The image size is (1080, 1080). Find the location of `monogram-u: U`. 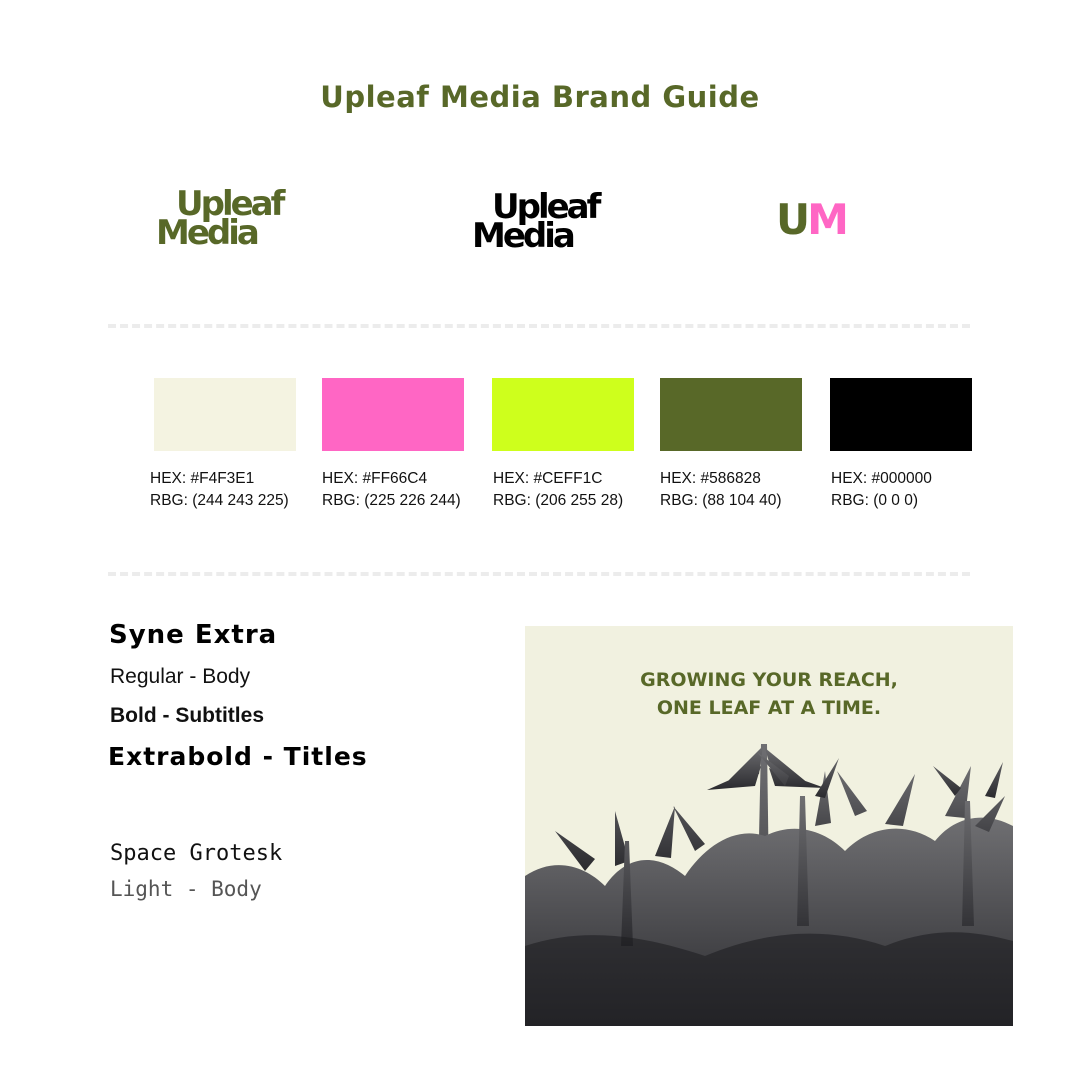

monogram-u: U is located at coordinates (793, 219).